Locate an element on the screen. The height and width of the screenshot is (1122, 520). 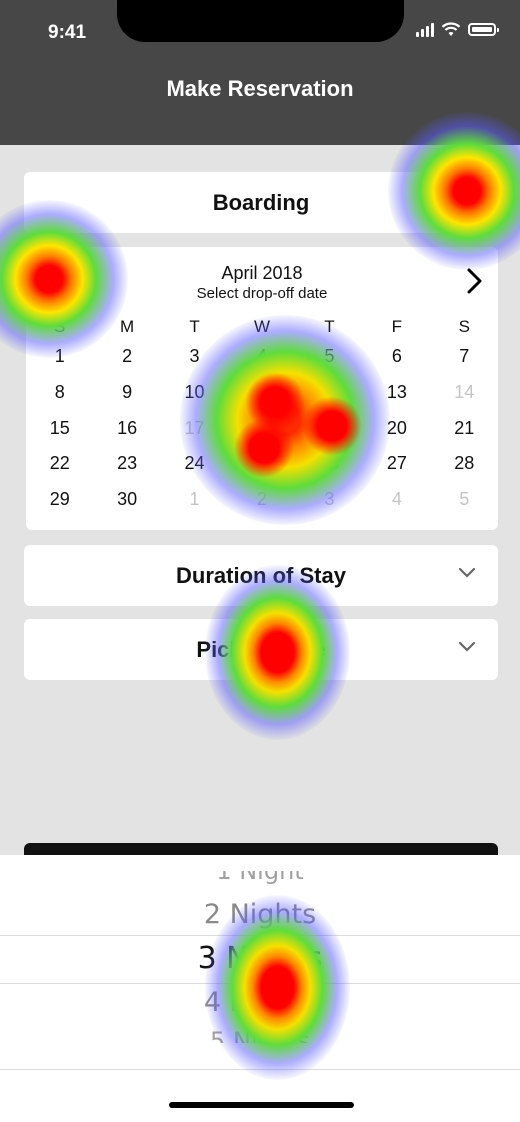
picker-option: 2 Nights is located at coordinates (260, 914).